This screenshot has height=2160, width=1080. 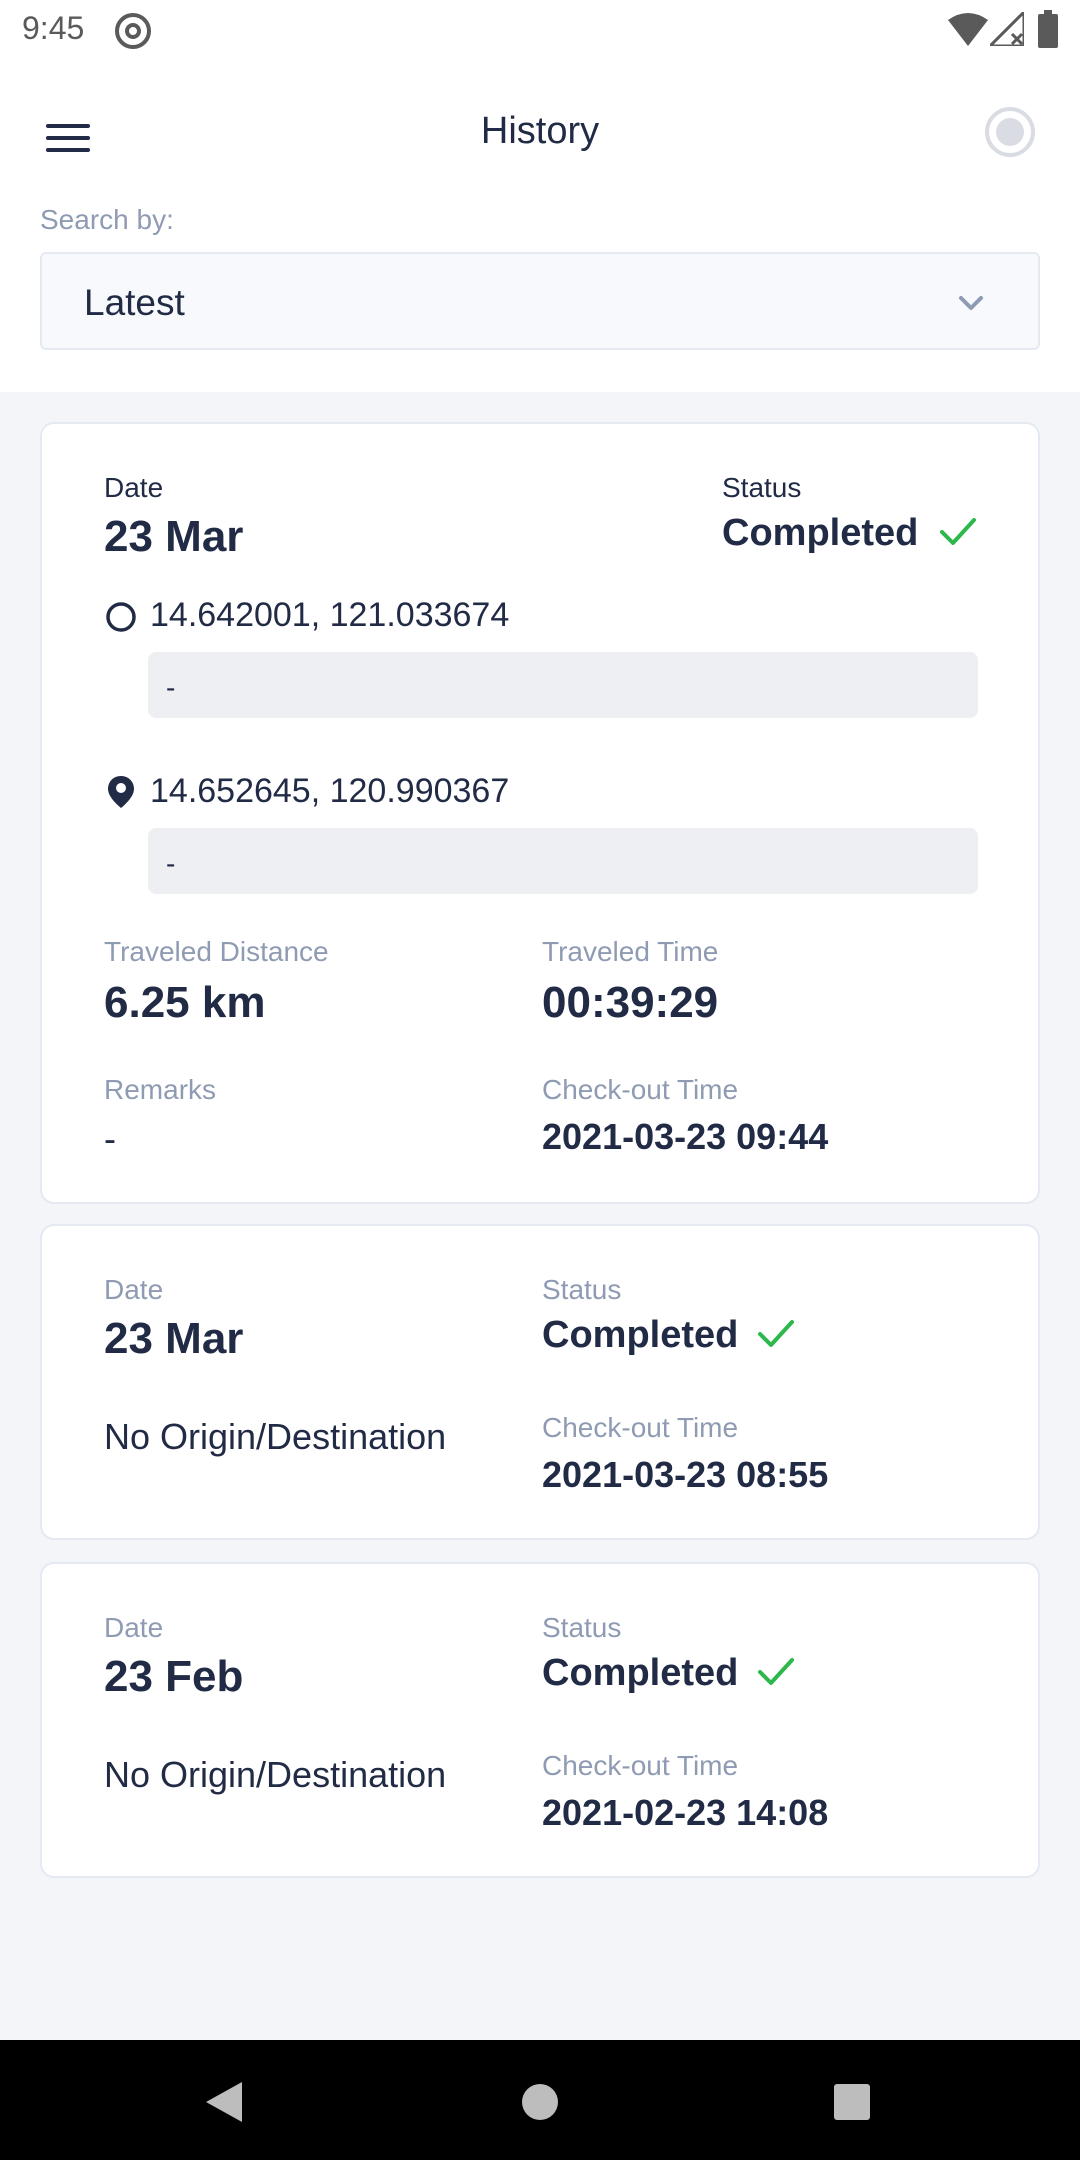 I want to click on home-icon, so click(x=540, y=2102).